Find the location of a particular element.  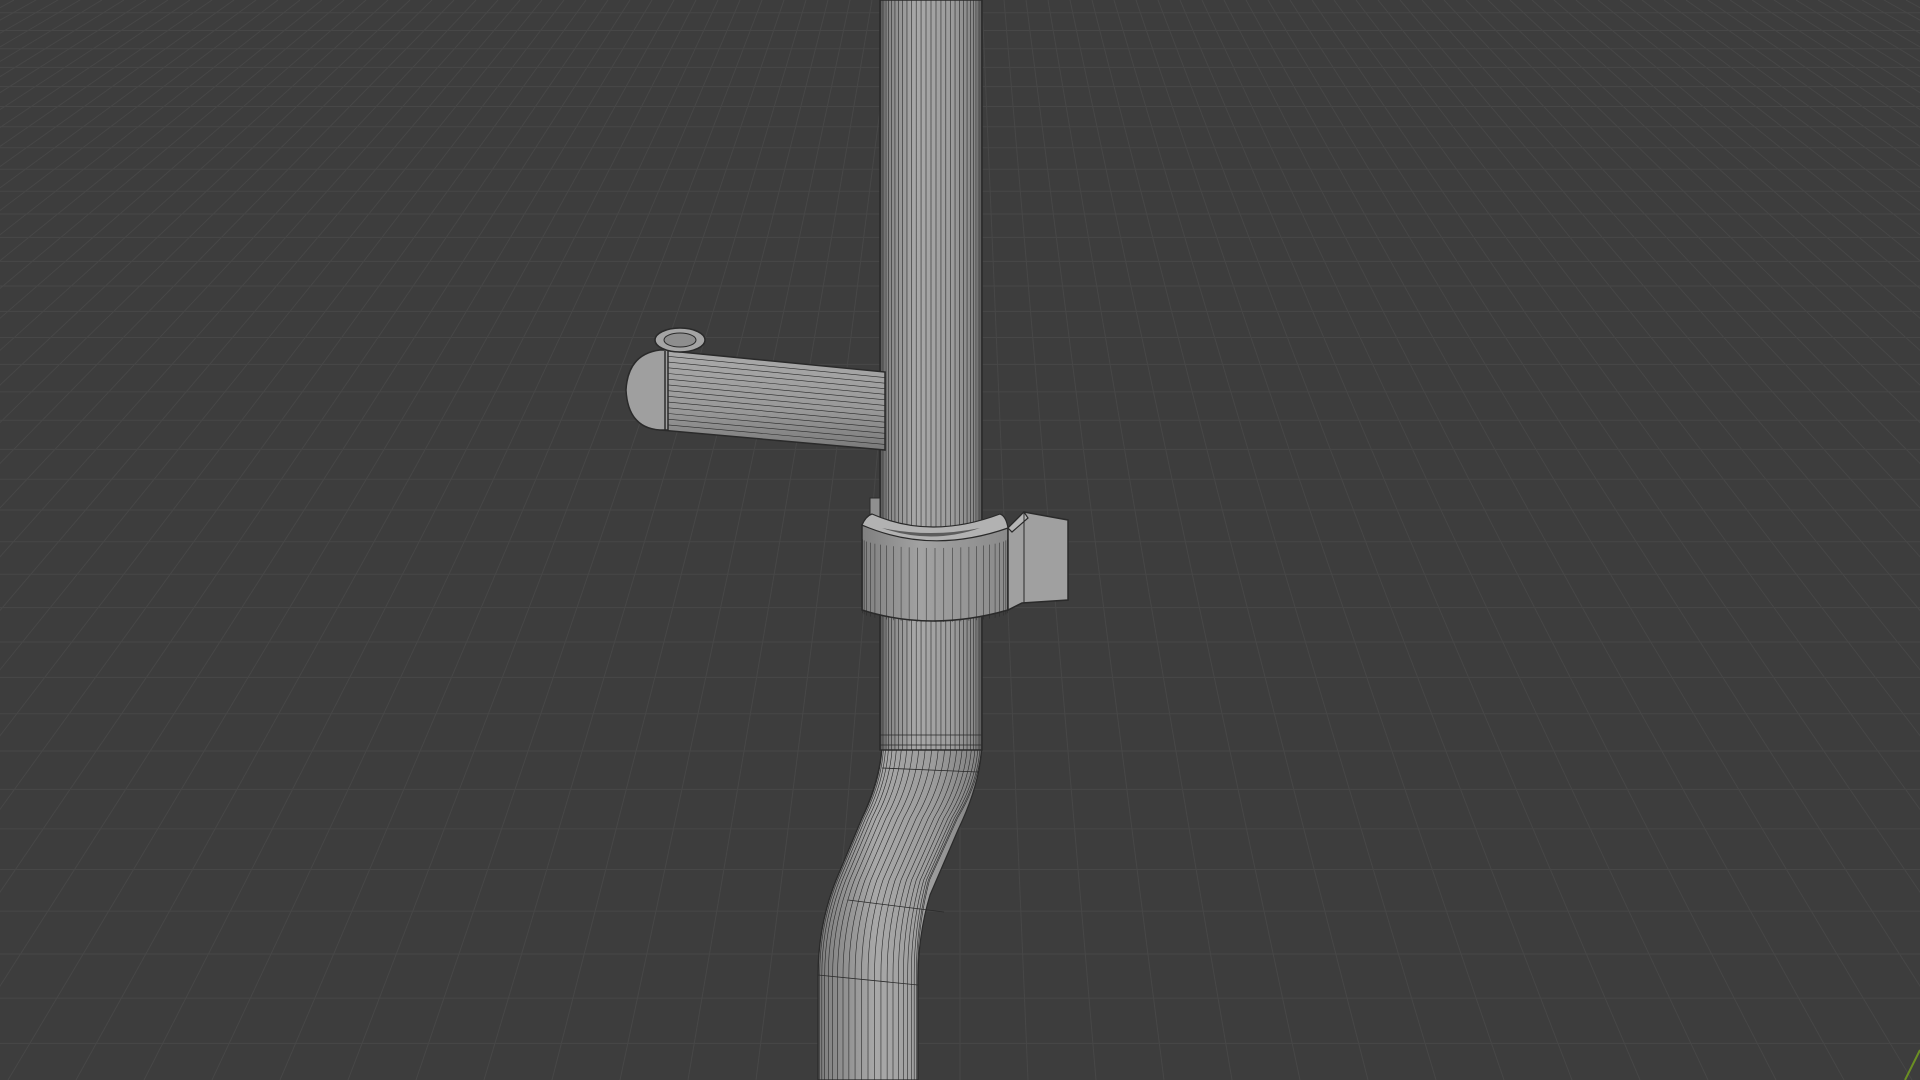

clamp-tab is located at coordinates (1038, 561).